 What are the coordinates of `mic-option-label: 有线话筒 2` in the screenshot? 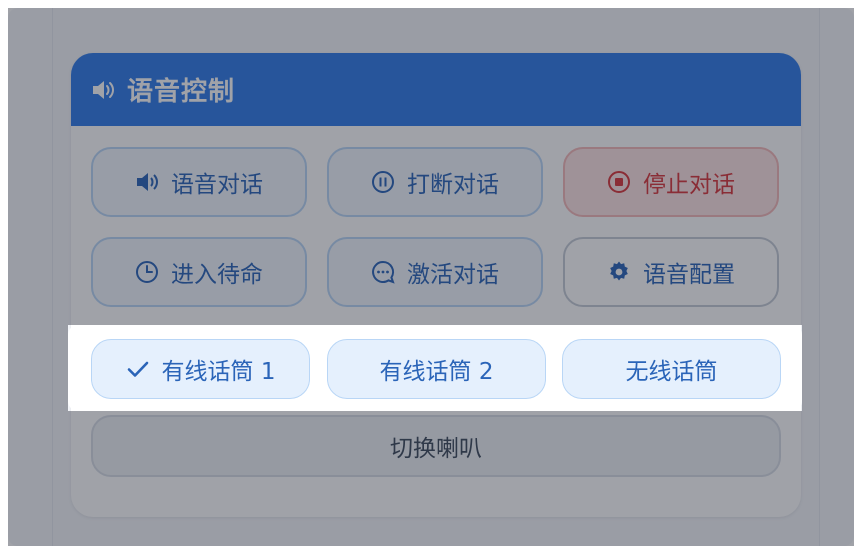 It's located at (436, 372).